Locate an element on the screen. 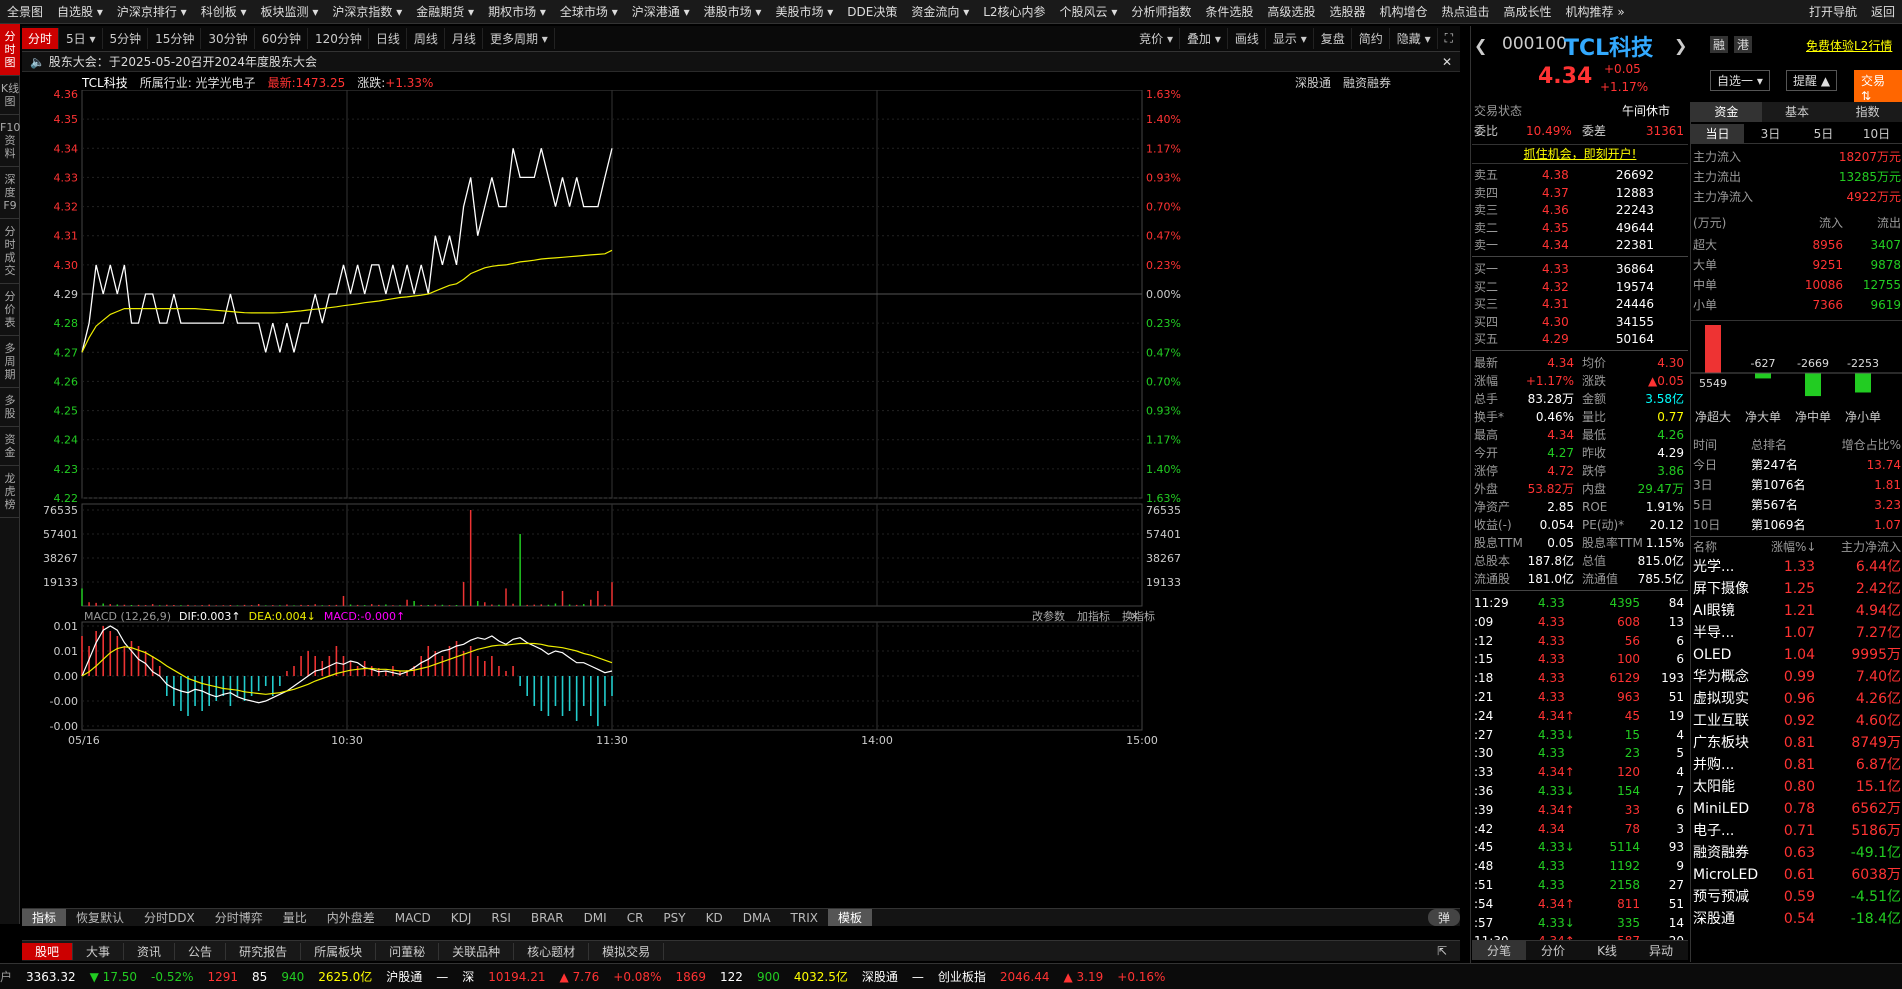 This screenshot has width=1902, height=989. indicator-tab: 量比 is located at coordinates (295, 917).